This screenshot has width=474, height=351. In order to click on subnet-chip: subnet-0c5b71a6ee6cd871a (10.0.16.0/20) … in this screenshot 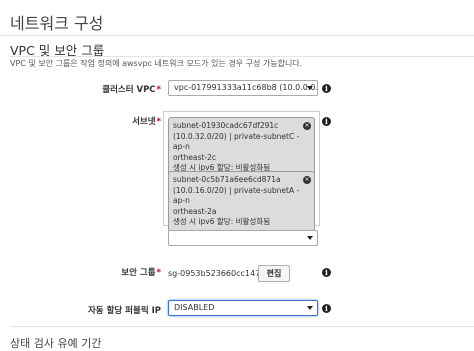, I will do `click(241, 201)`.